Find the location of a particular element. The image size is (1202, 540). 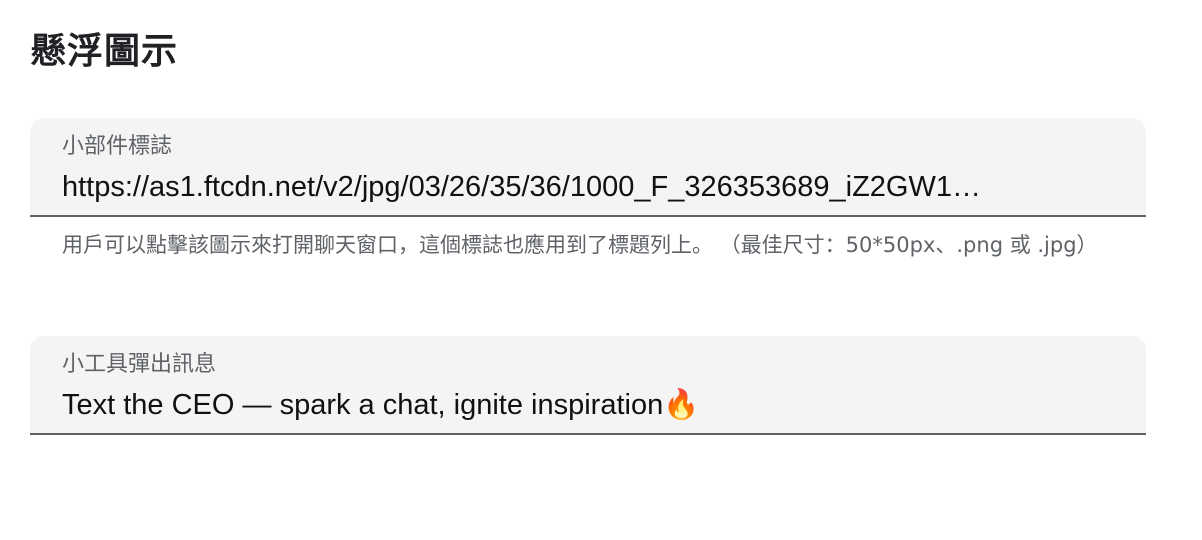

widget-logo-input is located at coordinates (587, 187).